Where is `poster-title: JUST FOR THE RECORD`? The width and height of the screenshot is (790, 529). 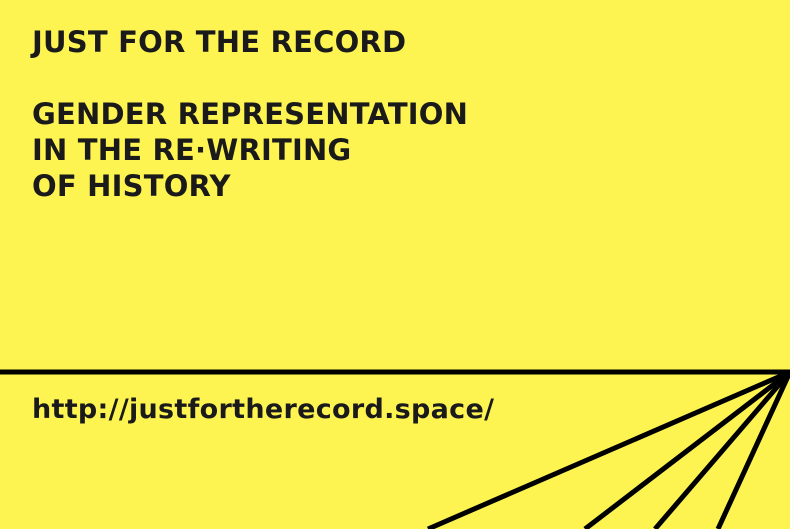
poster-title: JUST FOR THE RECORD is located at coordinates (219, 42).